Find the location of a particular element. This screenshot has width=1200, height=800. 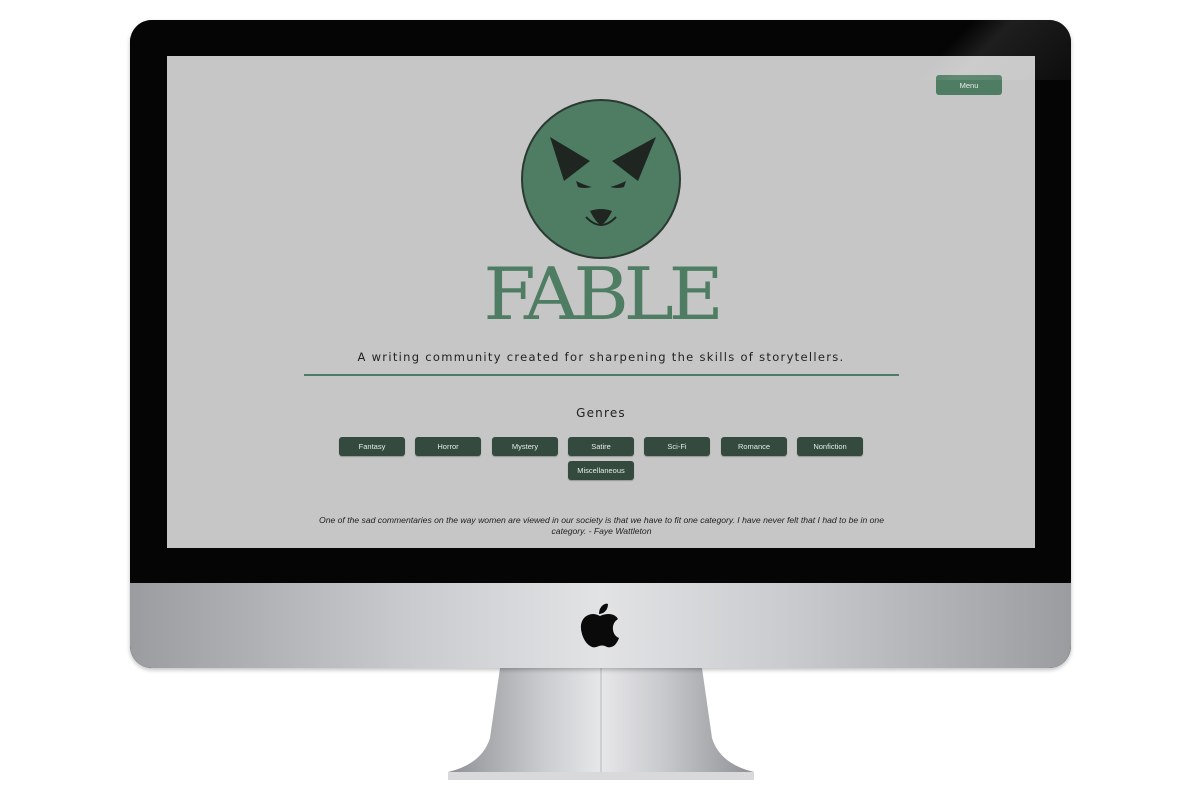

brand-wordmark: FABLE is located at coordinates (603, 294).